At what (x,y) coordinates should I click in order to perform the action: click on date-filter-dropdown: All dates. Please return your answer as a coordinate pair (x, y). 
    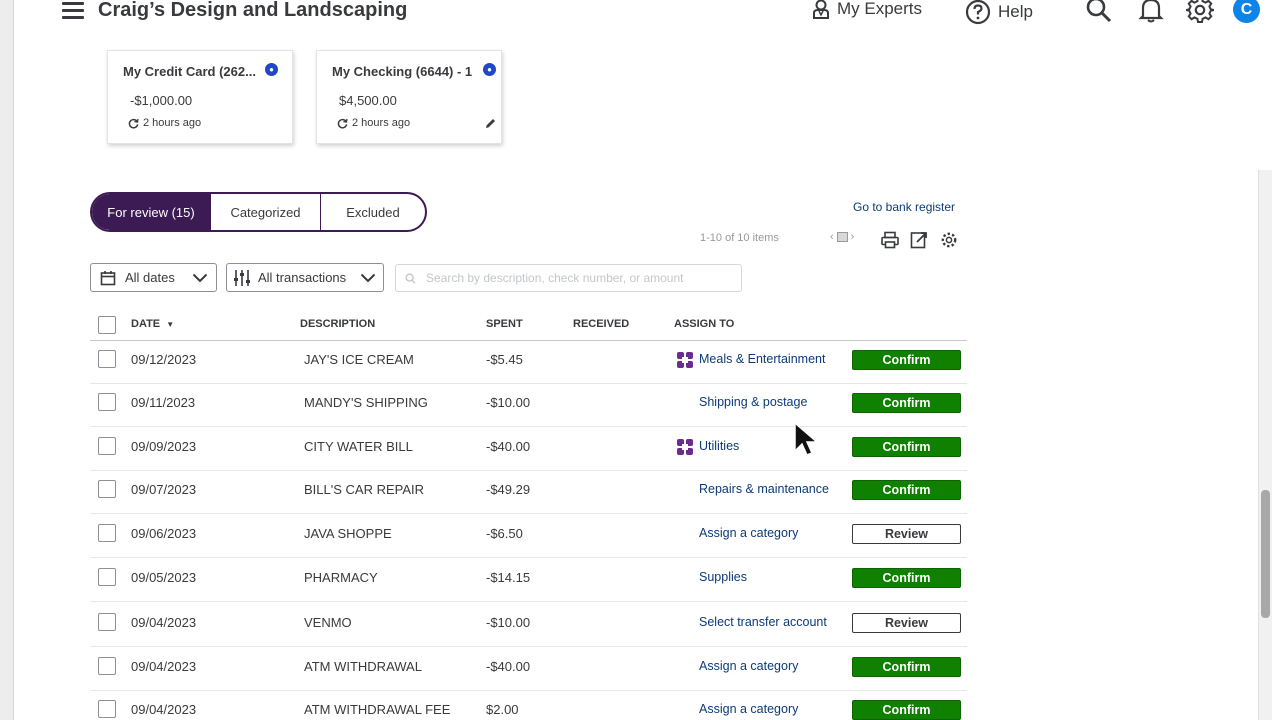
    Looking at the image, I should click on (153, 277).